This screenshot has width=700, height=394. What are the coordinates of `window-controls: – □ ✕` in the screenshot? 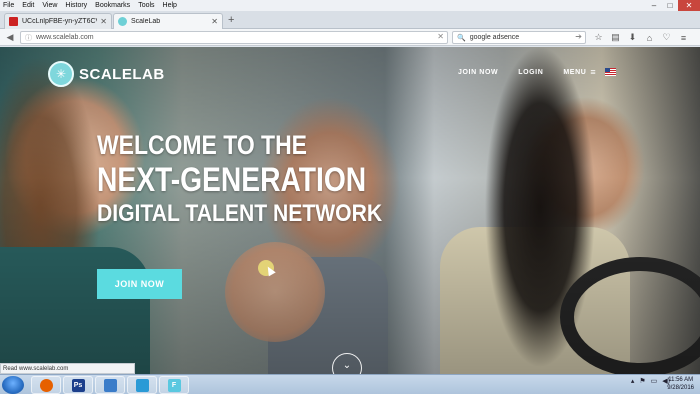 It's located at (673, 5).